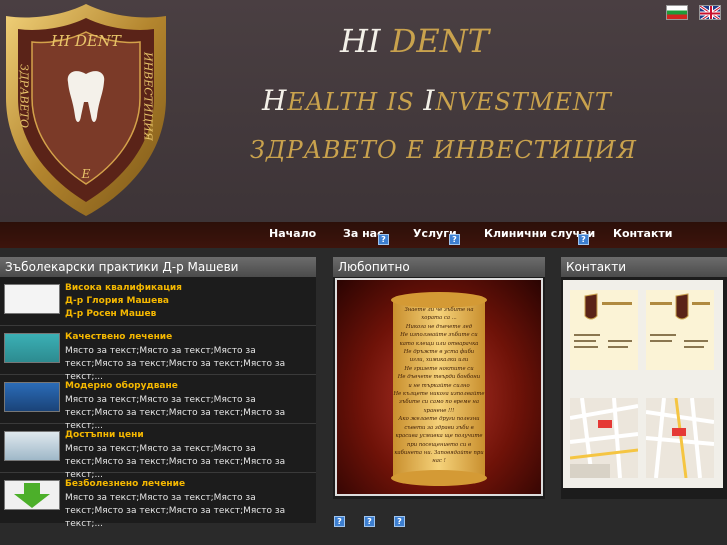  I want to click on scroll-text-line: Не дъвчете твърди бонбони, so click(439, 377).